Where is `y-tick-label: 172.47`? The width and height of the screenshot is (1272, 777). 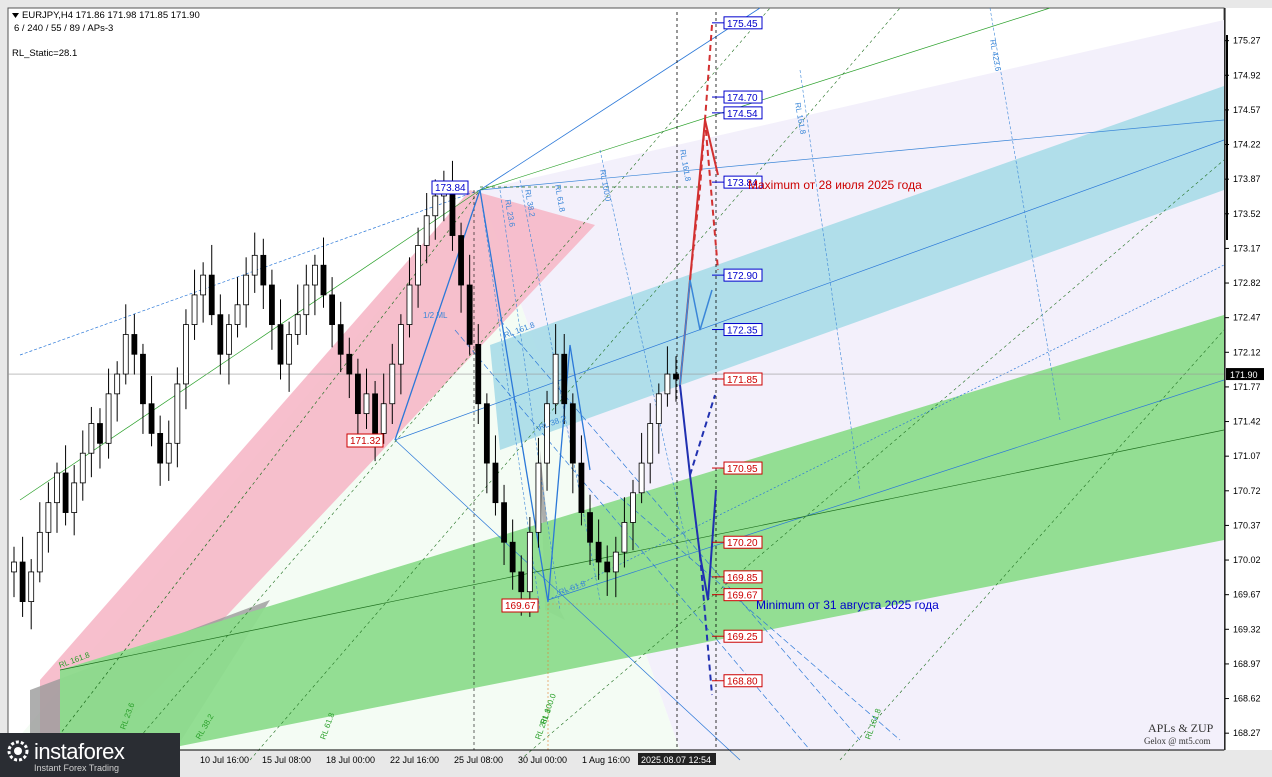 y-tick-label: 172.47 is located at coordinates (1247, 318).